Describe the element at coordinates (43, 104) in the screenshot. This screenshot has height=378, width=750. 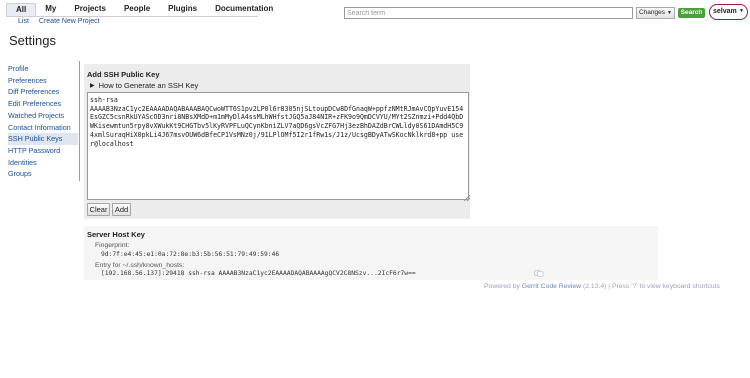
I see `sidebar-item-edit-preferences: Edit Preferences` at that location.